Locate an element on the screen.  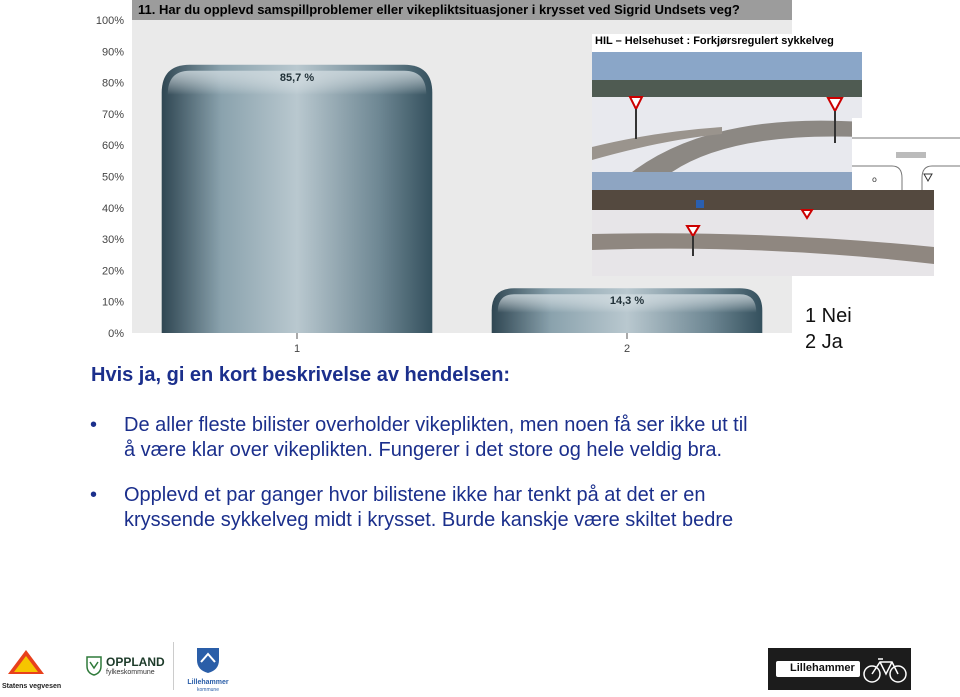
y-tick-label: 40% is located at coordinates (113, 209).